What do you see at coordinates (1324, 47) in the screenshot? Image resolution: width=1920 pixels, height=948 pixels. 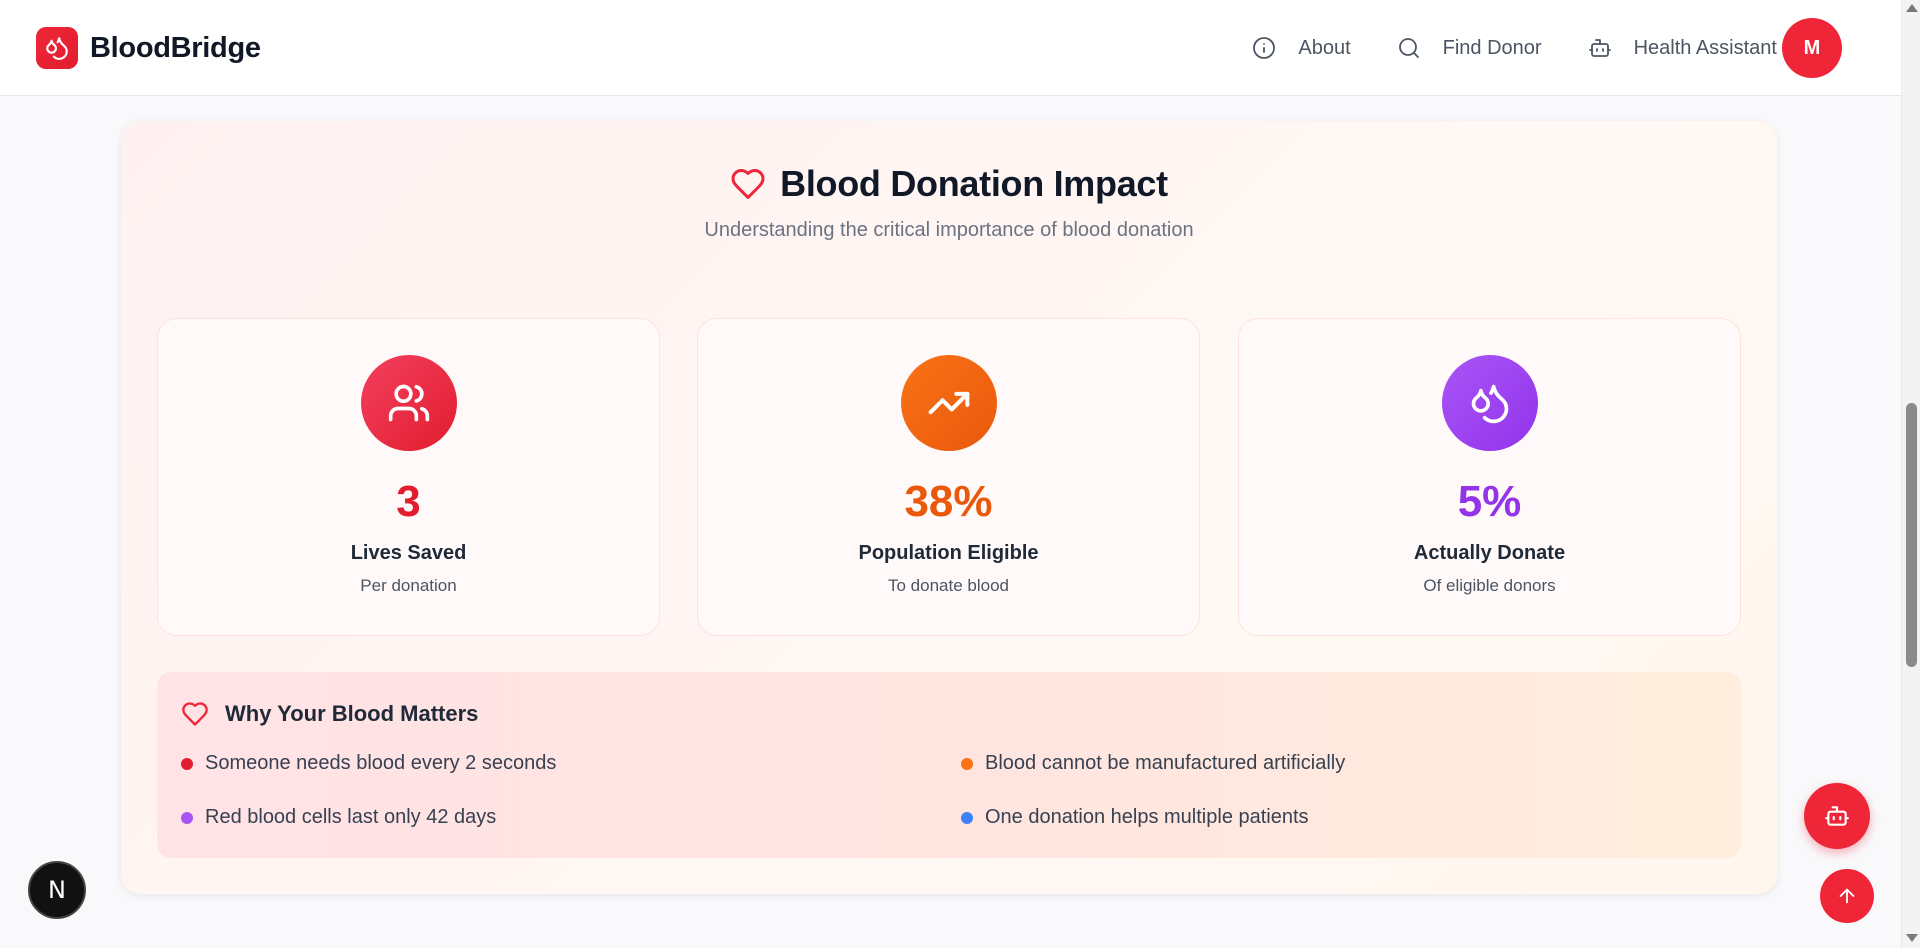 I see `nav-about-label: About` at bounding box center [1324, 47].